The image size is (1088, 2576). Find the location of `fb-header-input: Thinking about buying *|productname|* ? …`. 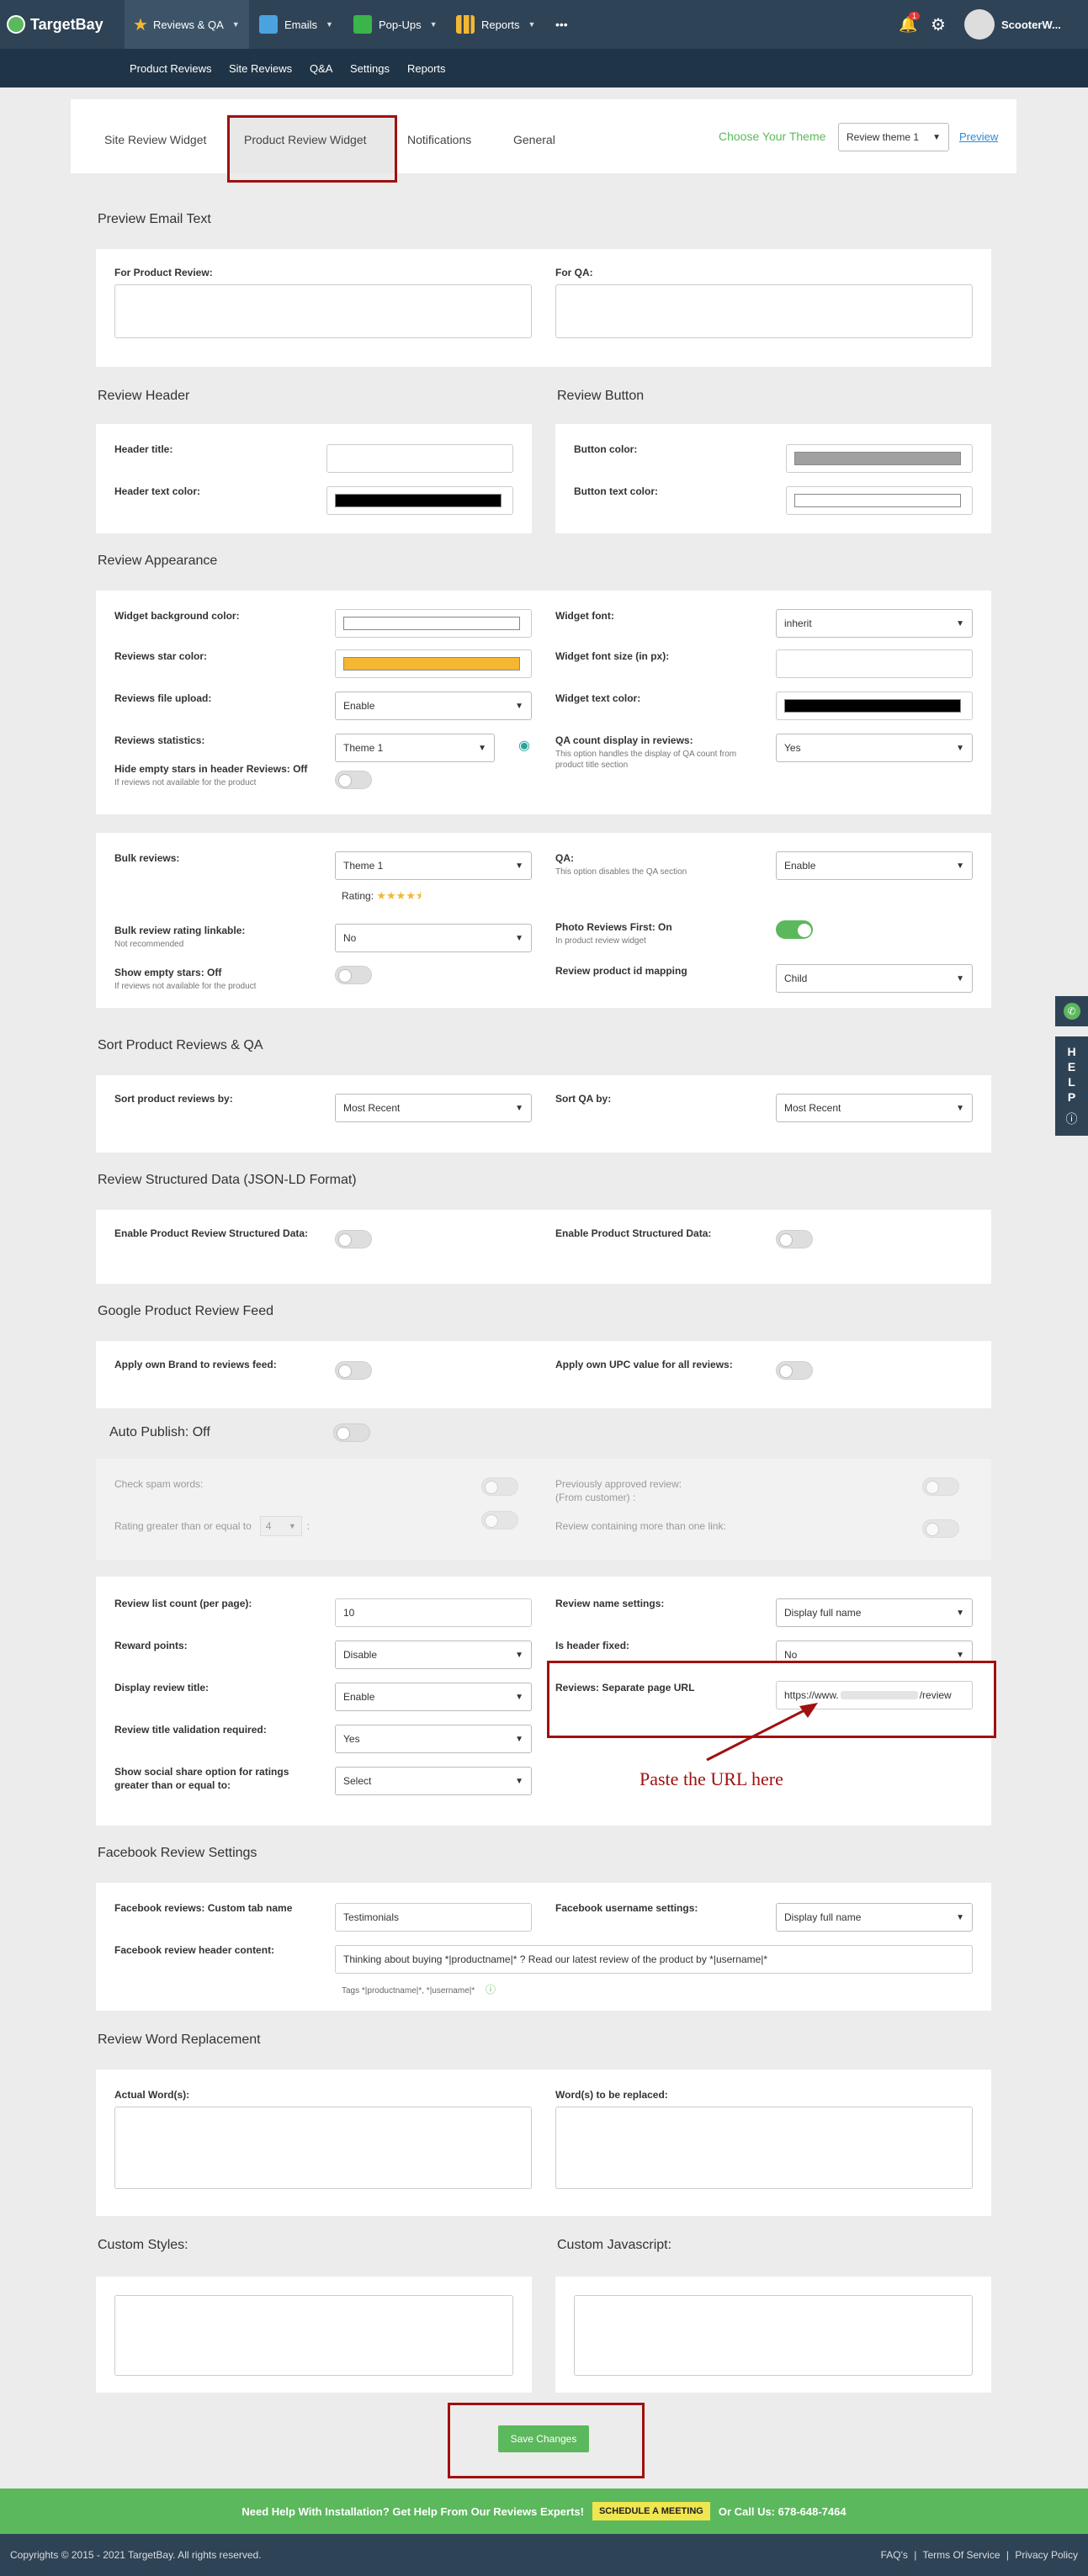

fb-header-input: Thinking about buying *|productname|* ? … is located at coordinates (654, 1960).